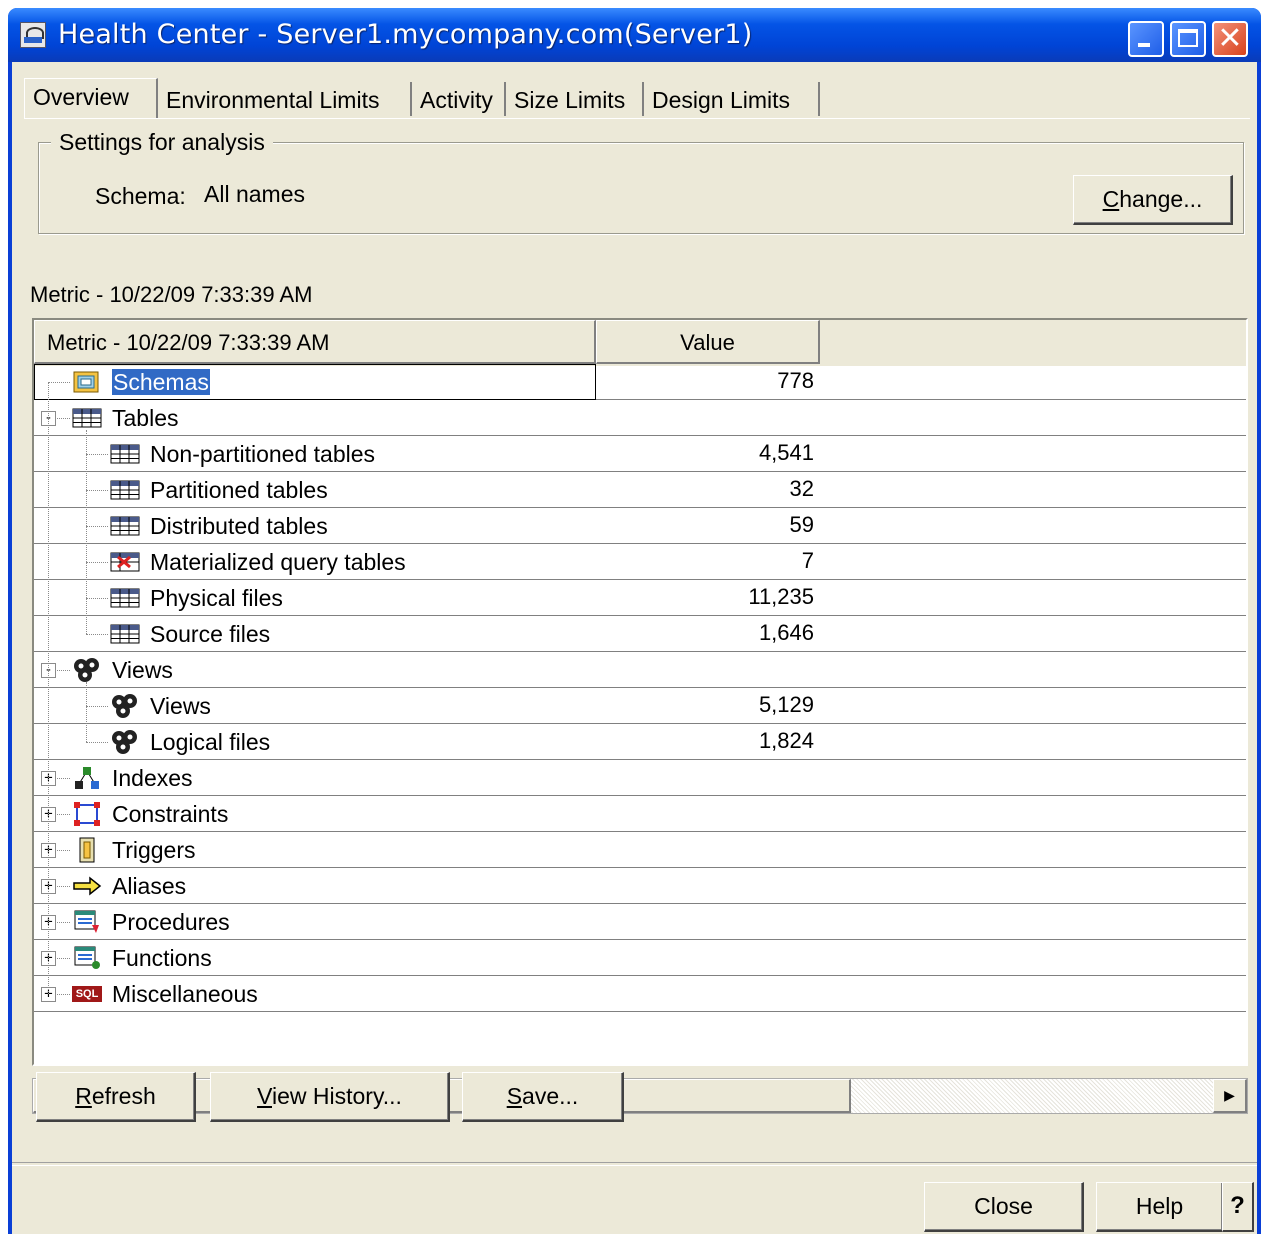  Describe the element at coordinates (87, 958) in the screenshot. I see `function-icon` at that location.